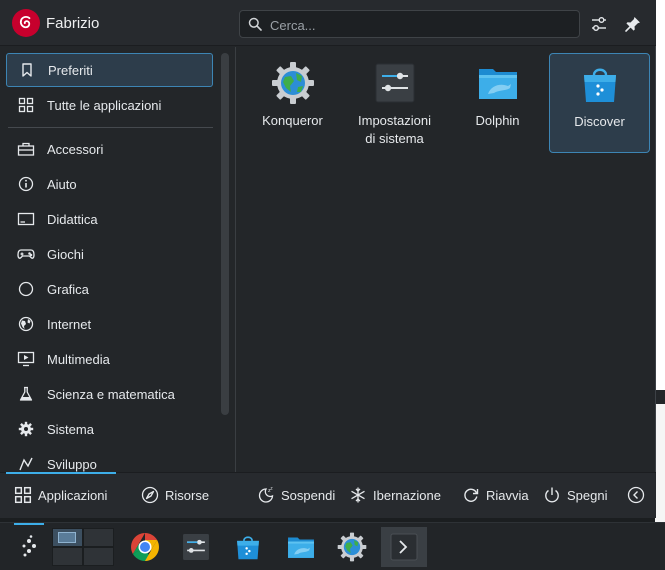  What do you see at coordinates (109, 70) in the screenshot?
I see `sidebar-item-preferiti: Preferiti` at bounding box center [109, 70].